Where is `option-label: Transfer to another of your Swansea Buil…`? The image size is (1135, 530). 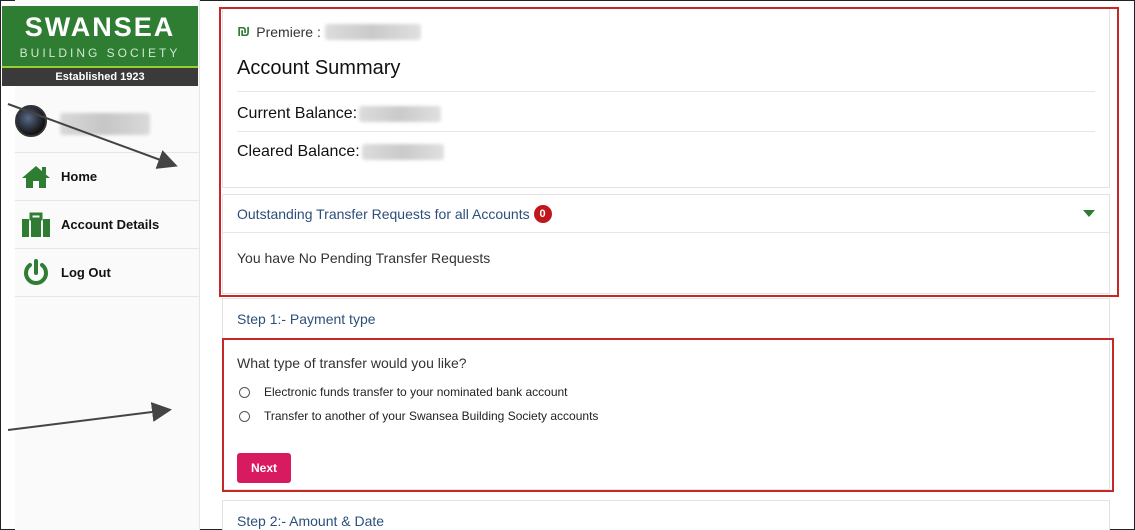
option-label: Transfer to another of your Swansea Buil… is located at coordinates (431, 416).